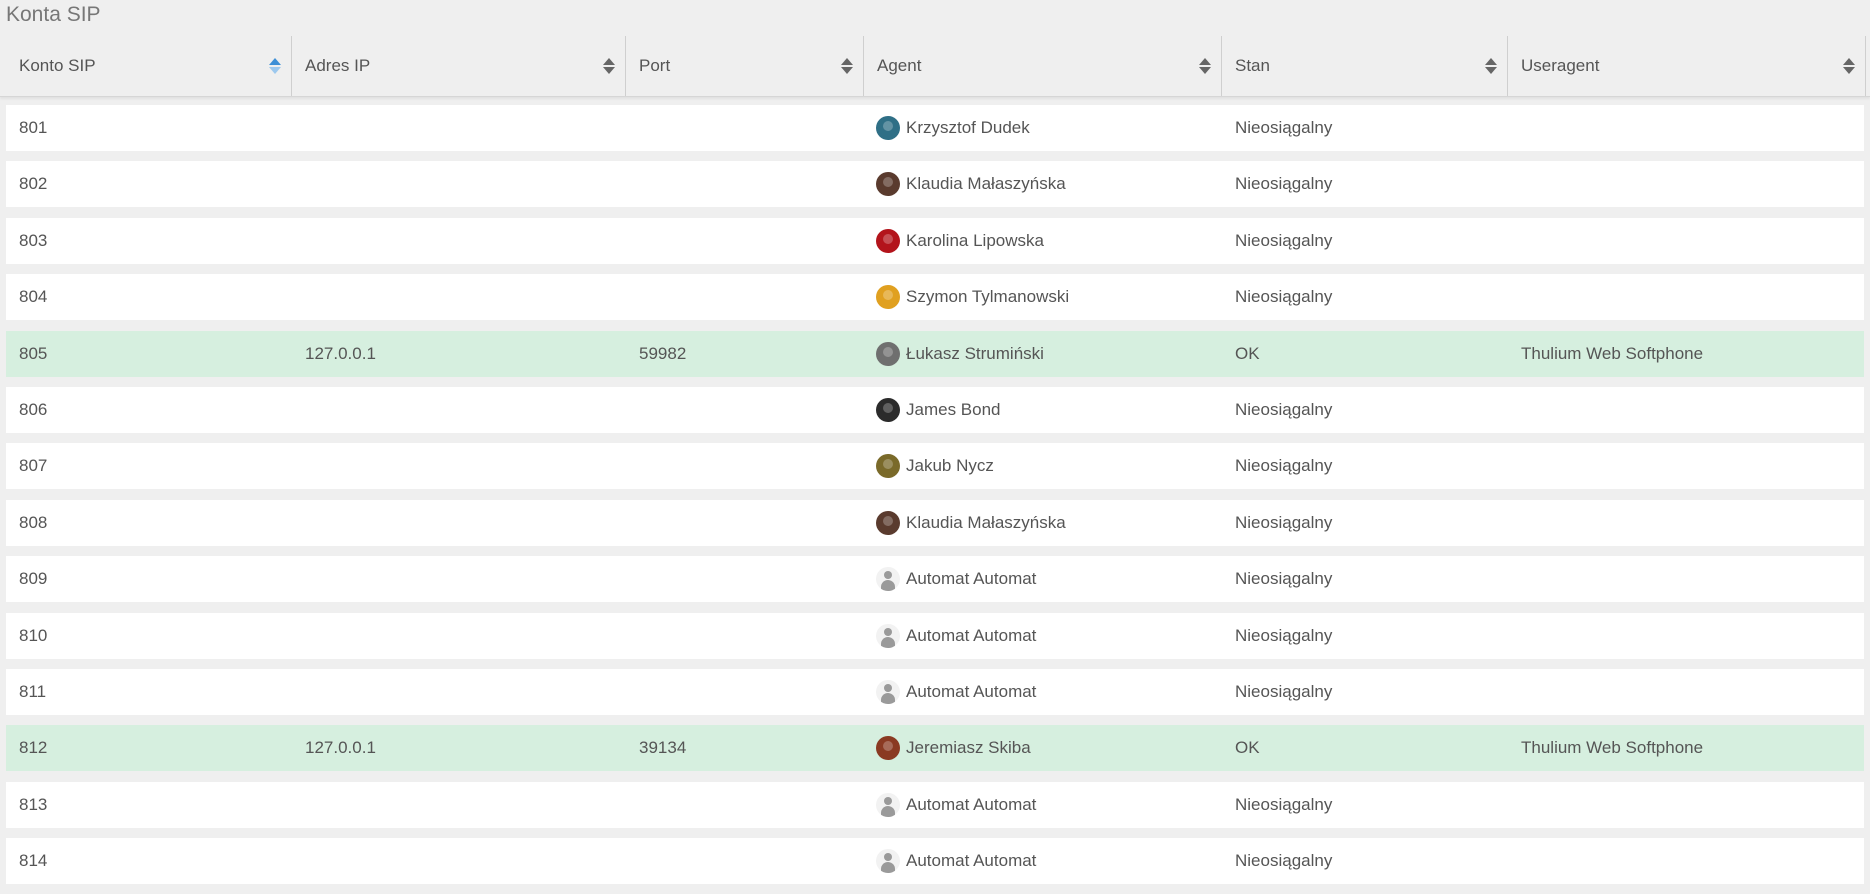  I want to click on cell-agent: Jeremiasz Skiba, so click(1043, 748).